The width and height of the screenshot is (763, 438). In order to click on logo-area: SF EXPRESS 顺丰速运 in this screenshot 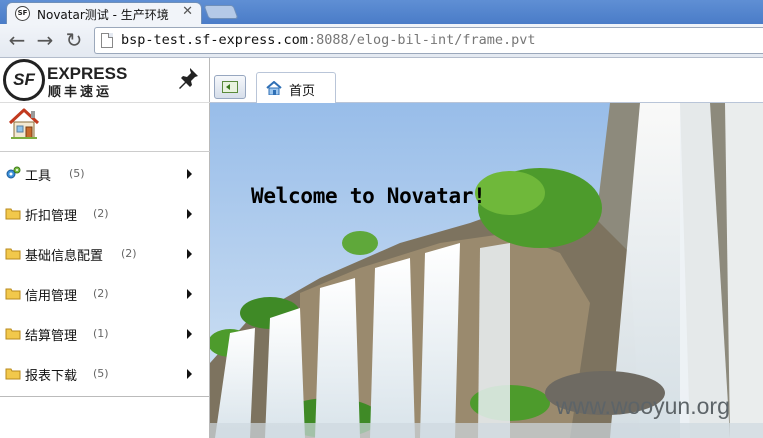, I will do `click(105, 80)`.